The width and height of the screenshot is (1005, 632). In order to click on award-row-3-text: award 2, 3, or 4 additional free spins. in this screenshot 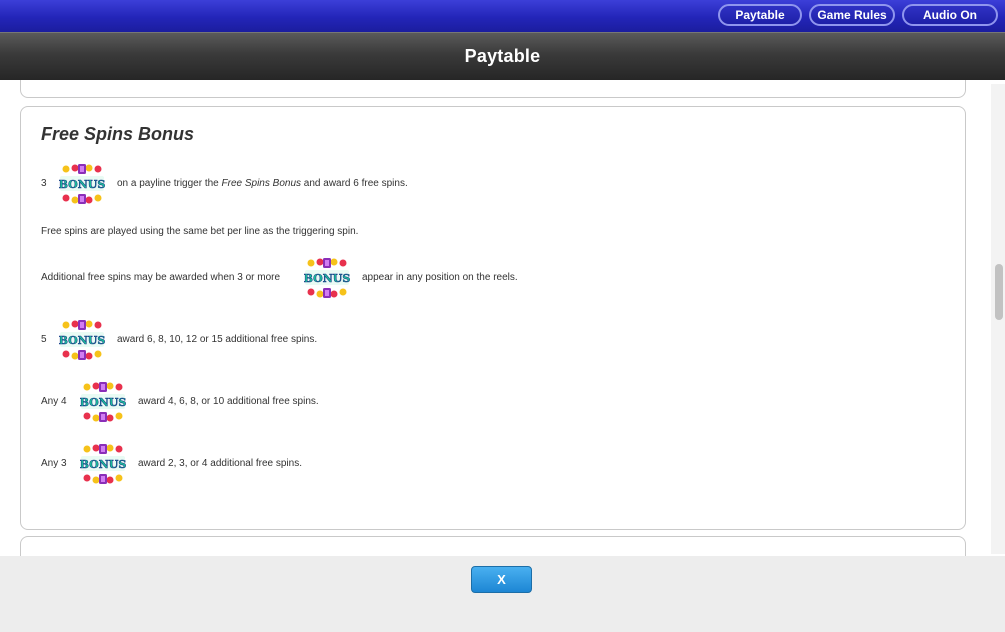, I will do `click(220, 463)`.